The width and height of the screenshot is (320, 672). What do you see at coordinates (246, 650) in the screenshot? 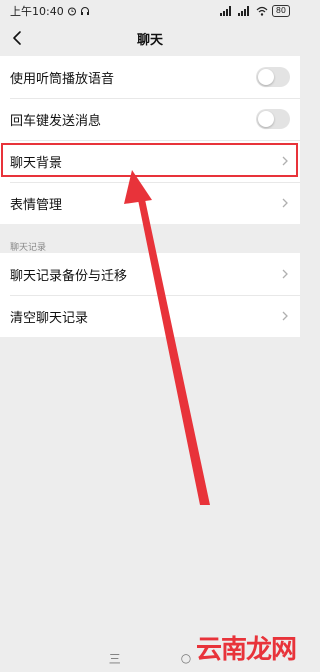
I see `watermark-logo: 云南龙网` at bounding box center [246, 650].